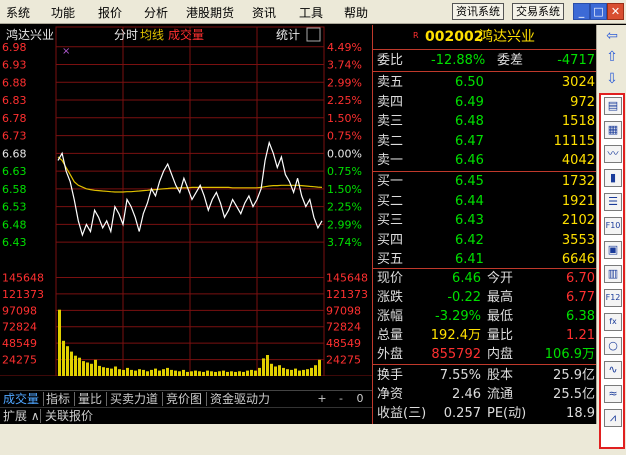 The height and width of the screenshot is (455, 626). What do you see at coordinates (19, 360) in the screenshot?
I see `volume-axis-label: 24275` at bounding box center [19, 360].